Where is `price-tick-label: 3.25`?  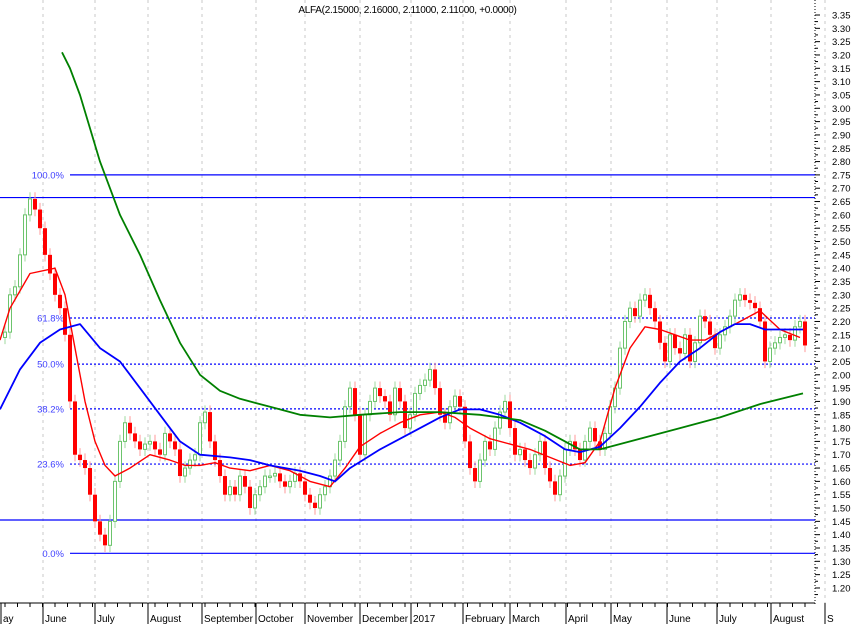 price-tick-label: 3.25 is located at coordinates (841, 42).